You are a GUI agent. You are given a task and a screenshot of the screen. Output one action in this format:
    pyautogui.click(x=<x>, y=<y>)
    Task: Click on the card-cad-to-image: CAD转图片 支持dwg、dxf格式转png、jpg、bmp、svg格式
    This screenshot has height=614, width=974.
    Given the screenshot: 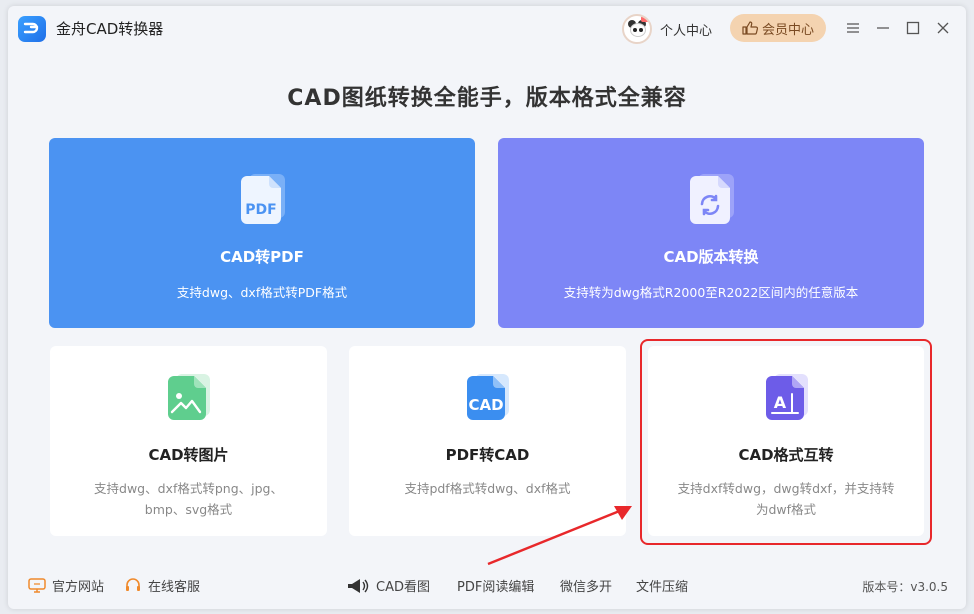 What is the action you would take?
    pyautogui.click(x=188, y=441)
    